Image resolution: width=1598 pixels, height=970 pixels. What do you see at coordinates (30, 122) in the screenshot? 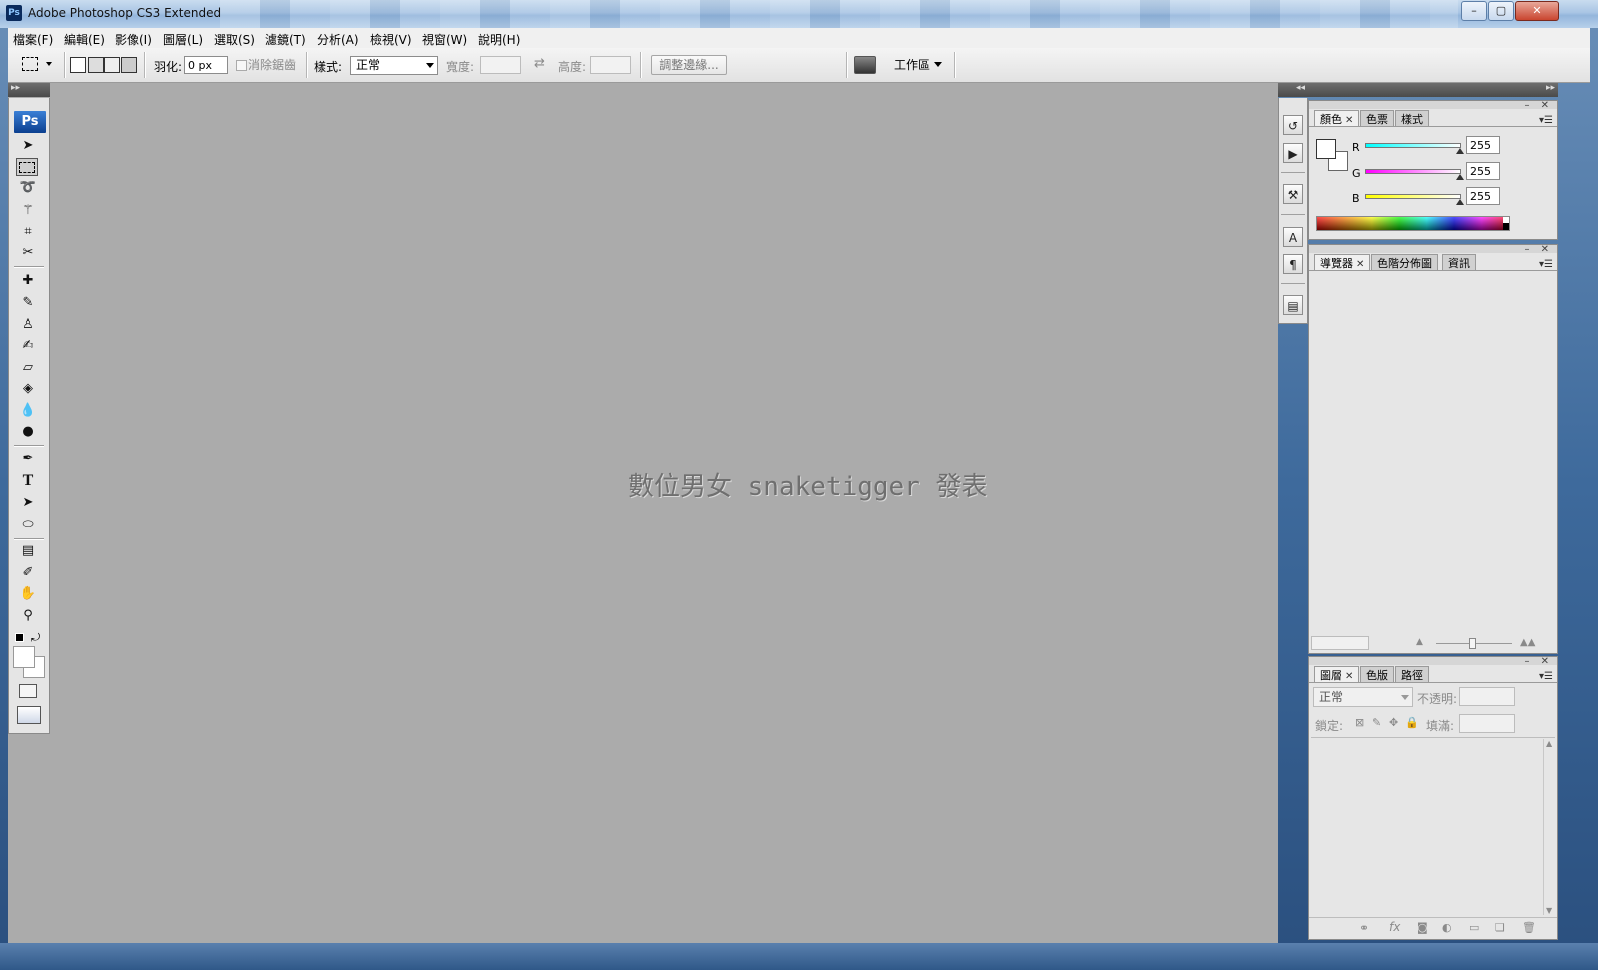
I see `ps-logo: Ps` at bounding box center [30, 122].